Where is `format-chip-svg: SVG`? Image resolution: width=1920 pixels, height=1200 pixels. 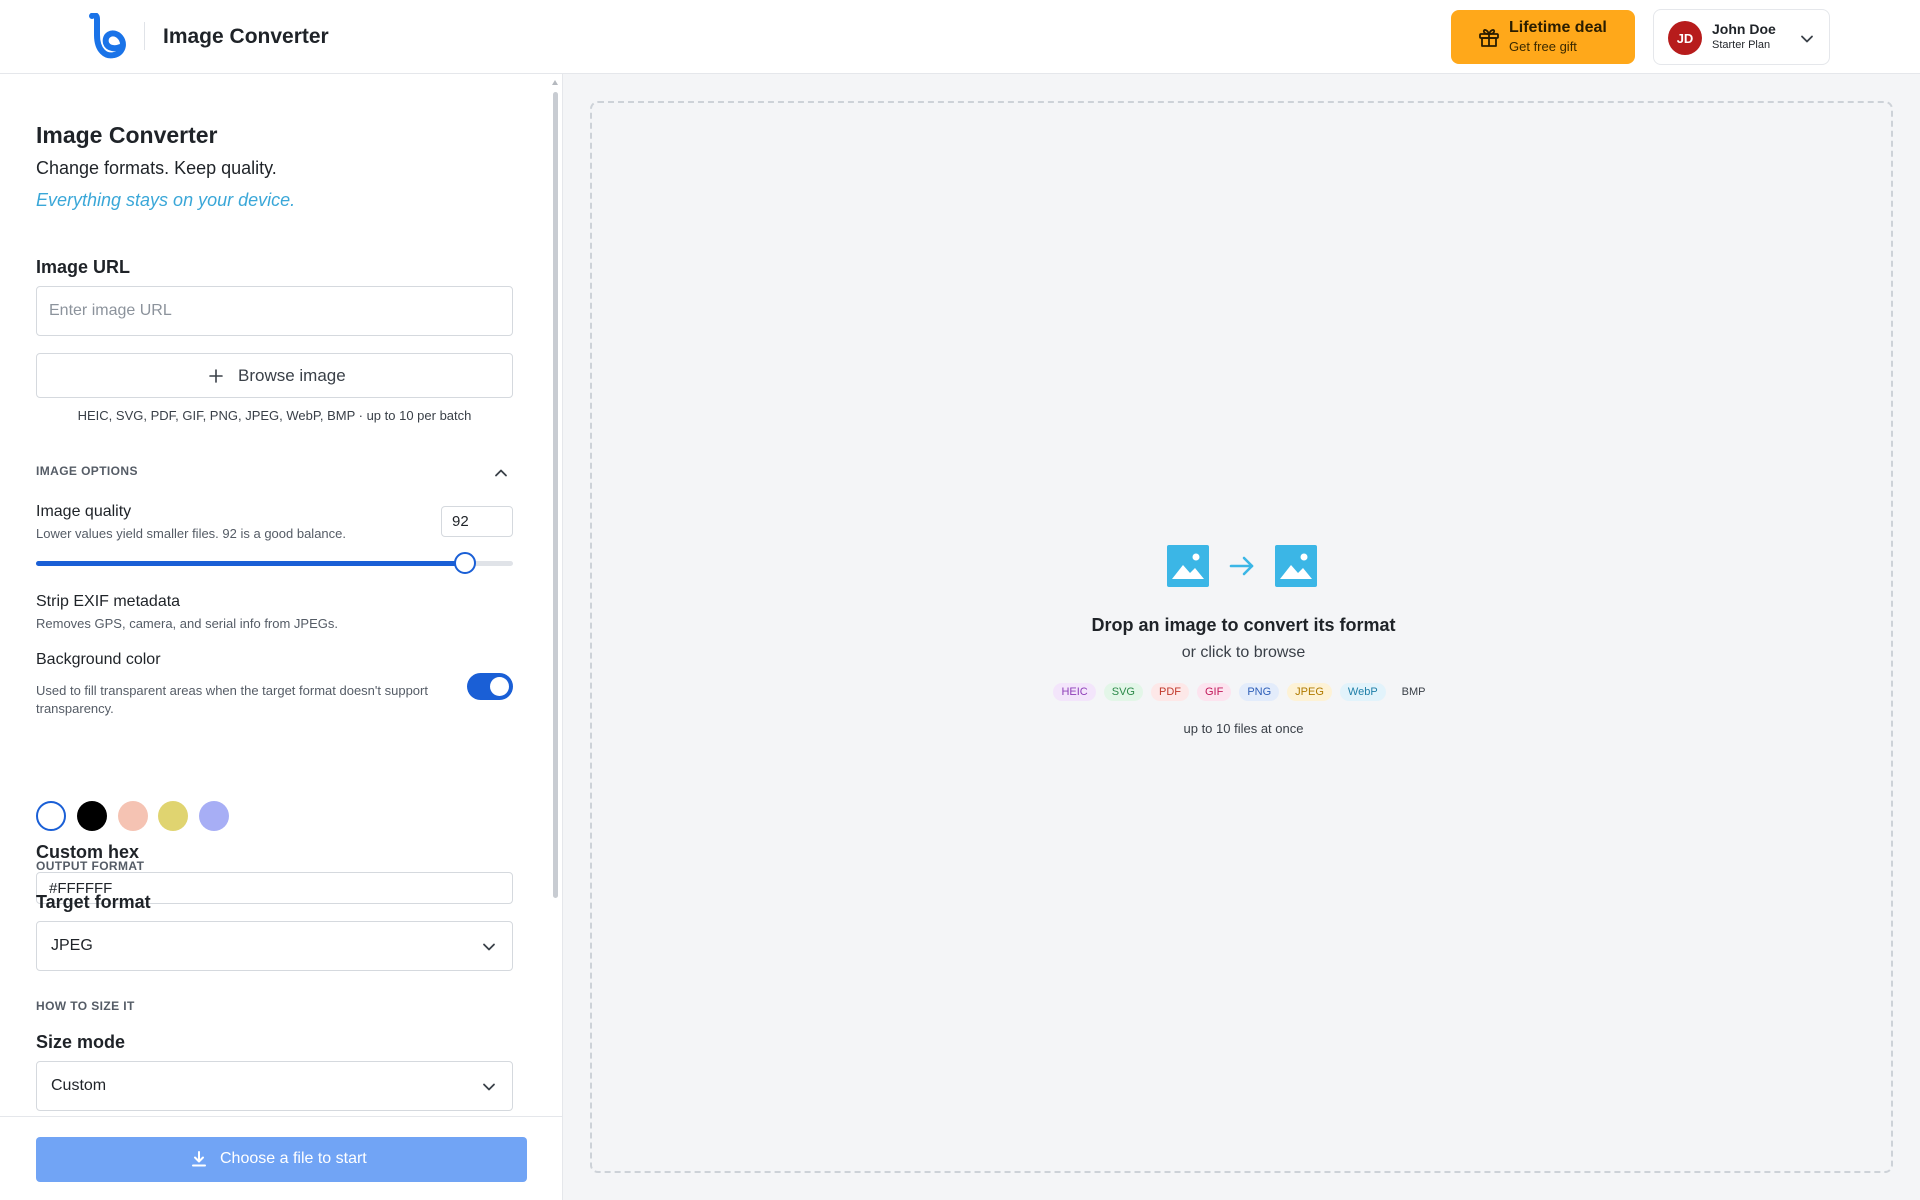 format-chip-svg: SVG is located at coordinates (1123, 692).